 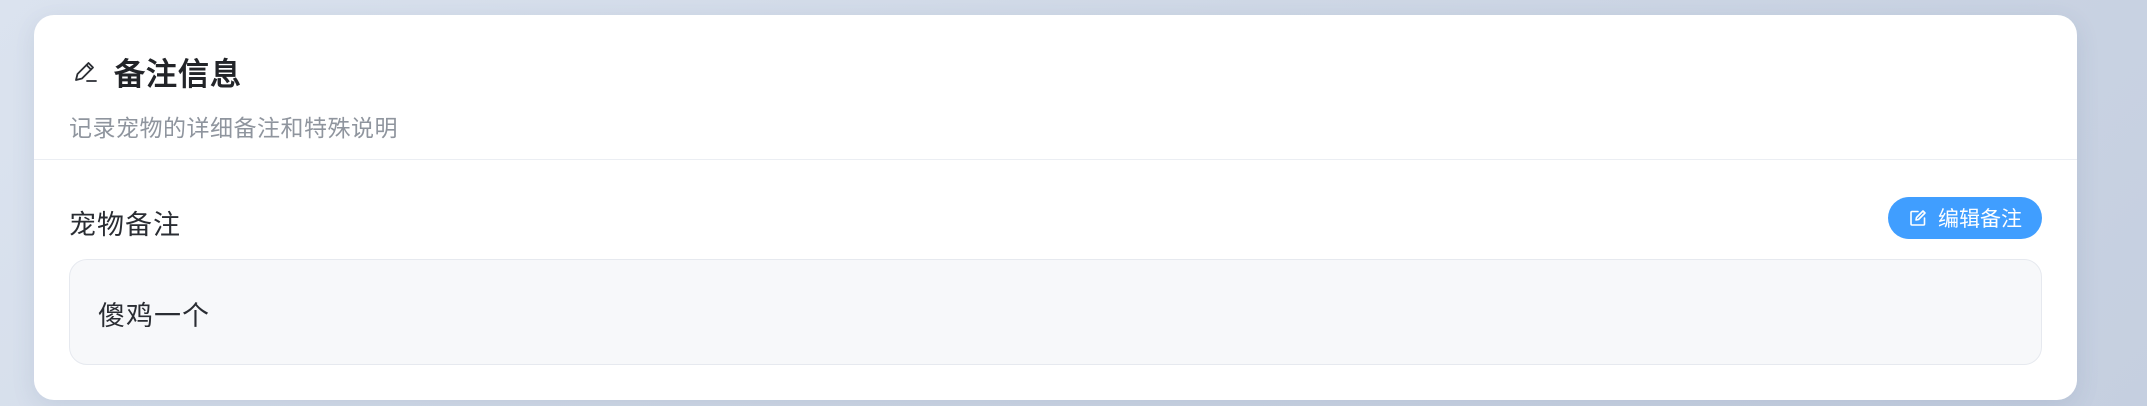 I want to click on notes-section-header: 宠物备注 编辑备注, so click(x=1055, y=220).